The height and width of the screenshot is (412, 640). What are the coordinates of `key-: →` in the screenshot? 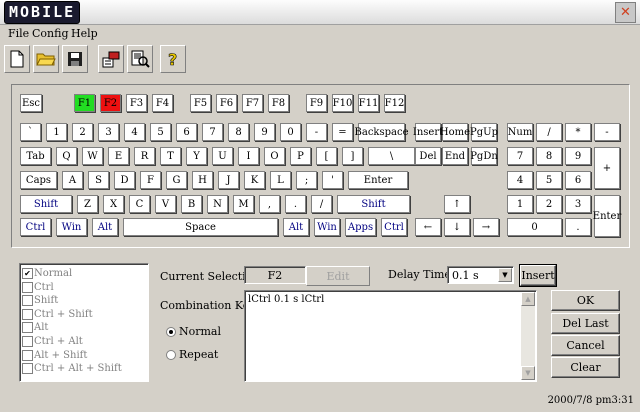 It's located at (486, 227).